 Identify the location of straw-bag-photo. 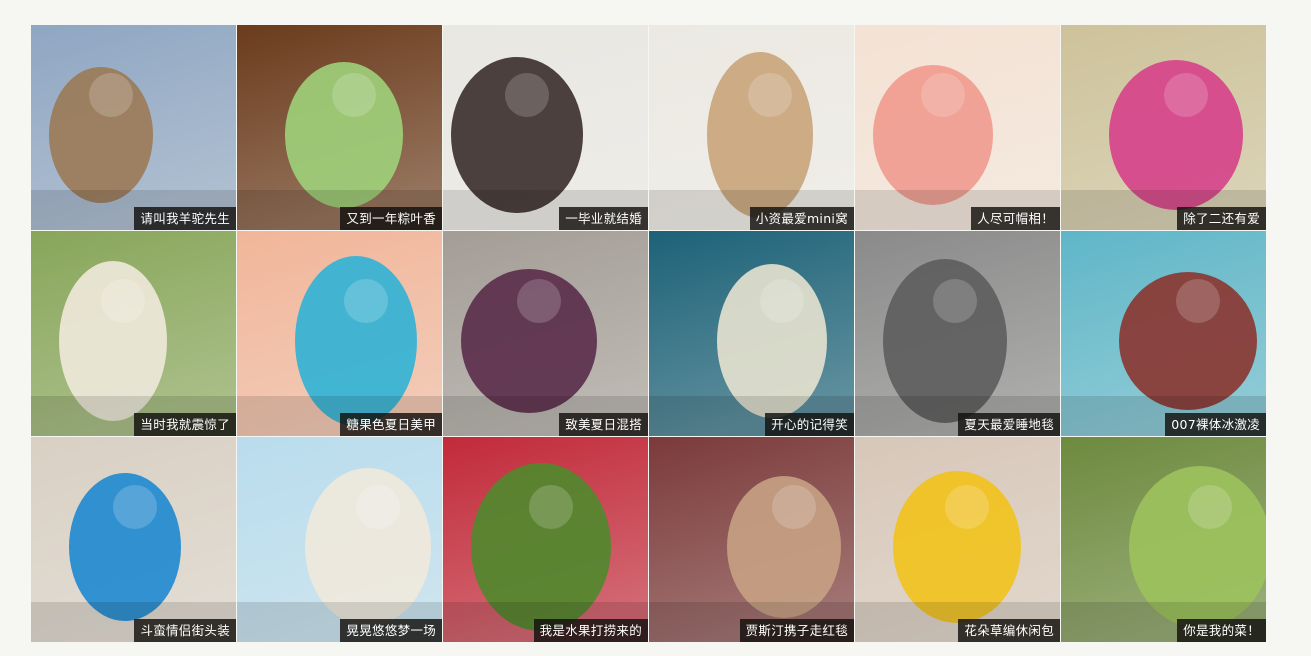
(957, 539).